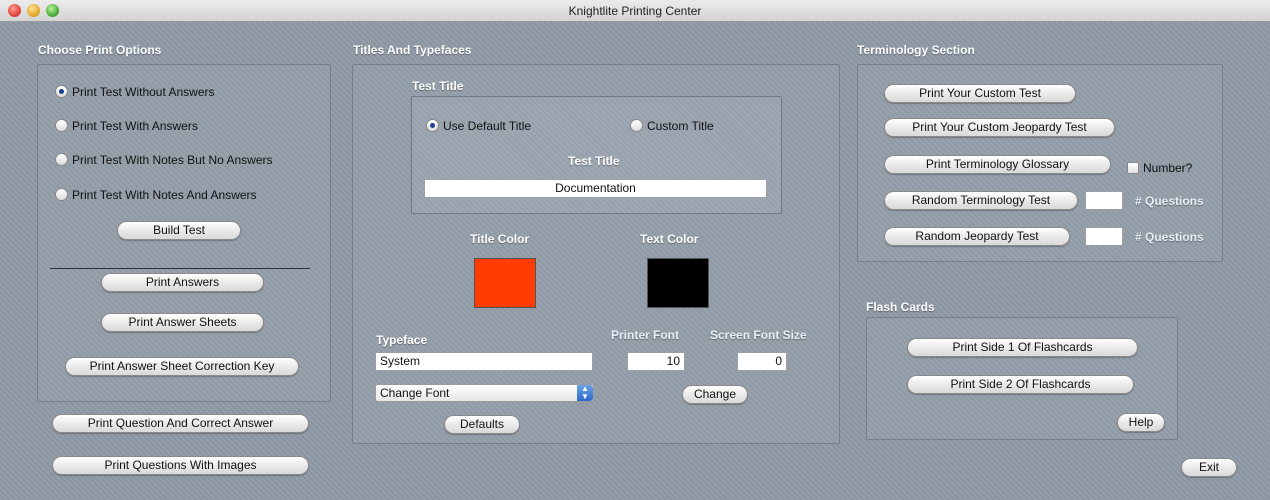 Image resolution: width=1270 pixels, height=500 pixels. Describe the element at coordinates (981, 200) in the screenshot. I see `random-terminology-test-button: Random Terminology Test` at that location.